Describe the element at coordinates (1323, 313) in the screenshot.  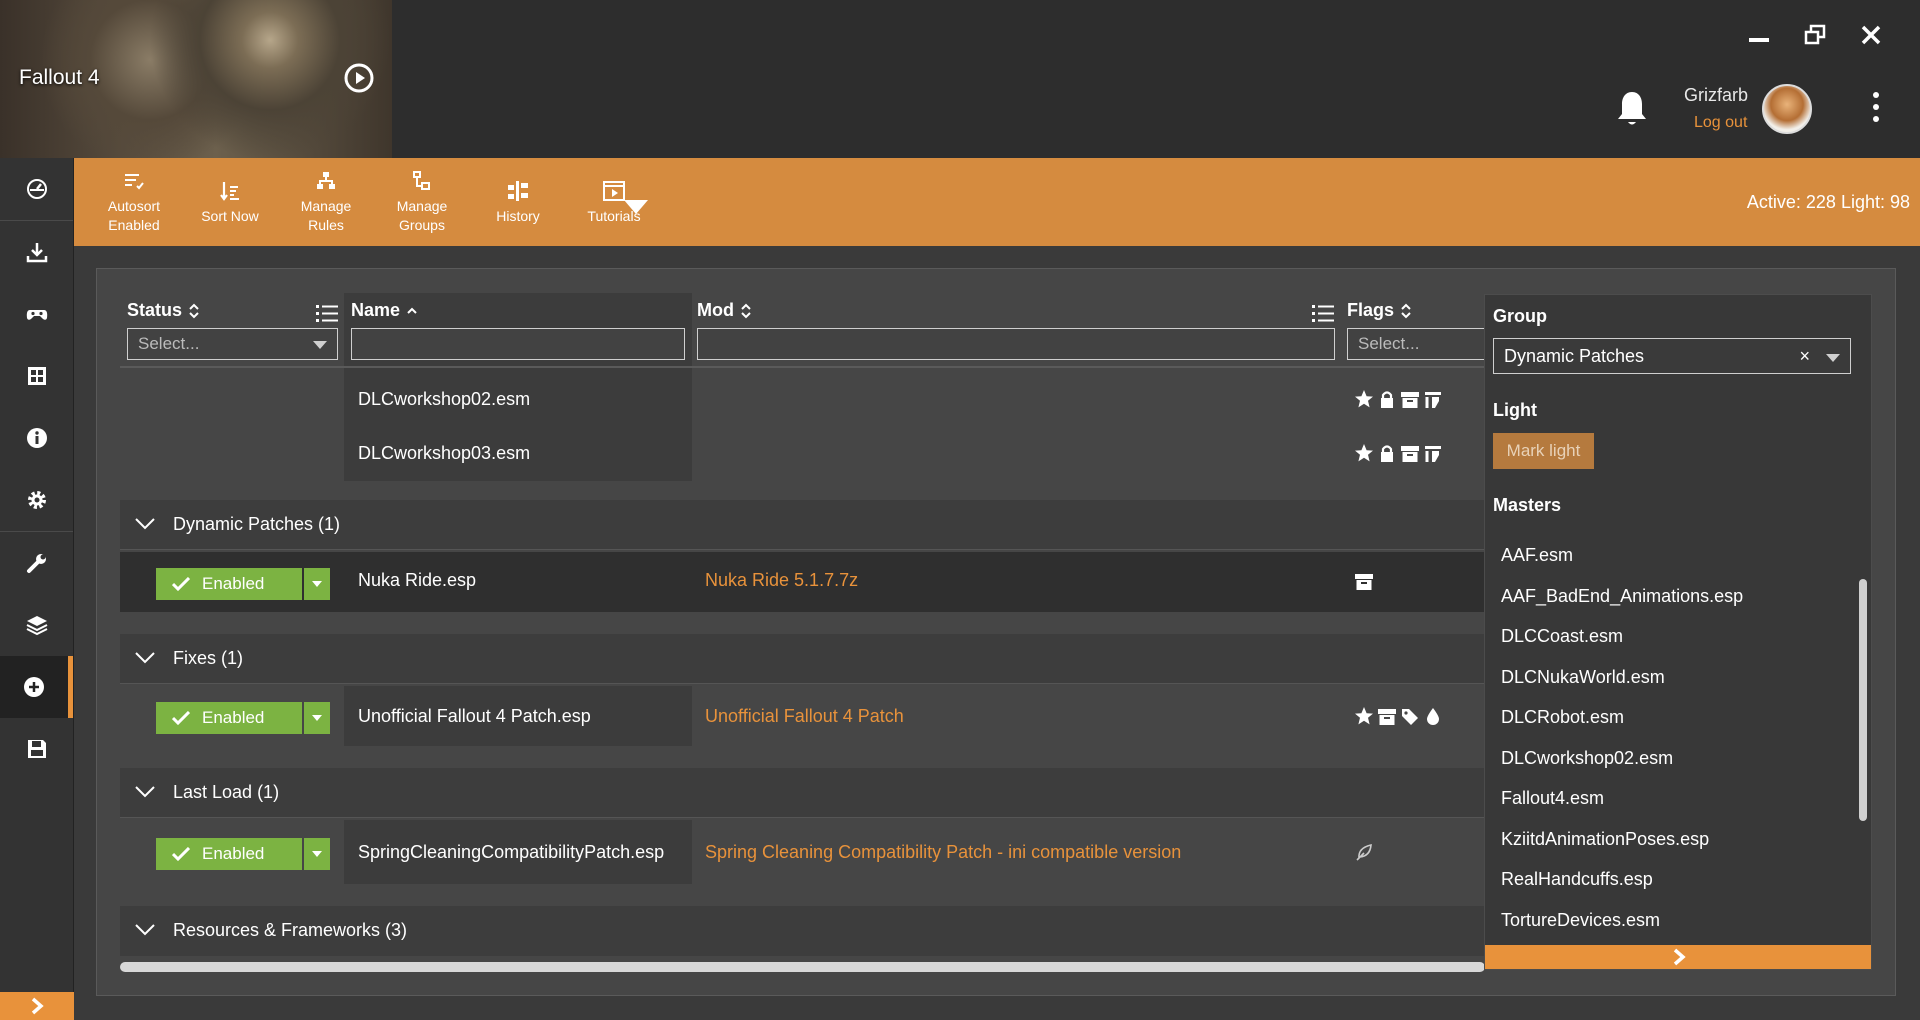
I see `mod-column-menu-icon` at that location.